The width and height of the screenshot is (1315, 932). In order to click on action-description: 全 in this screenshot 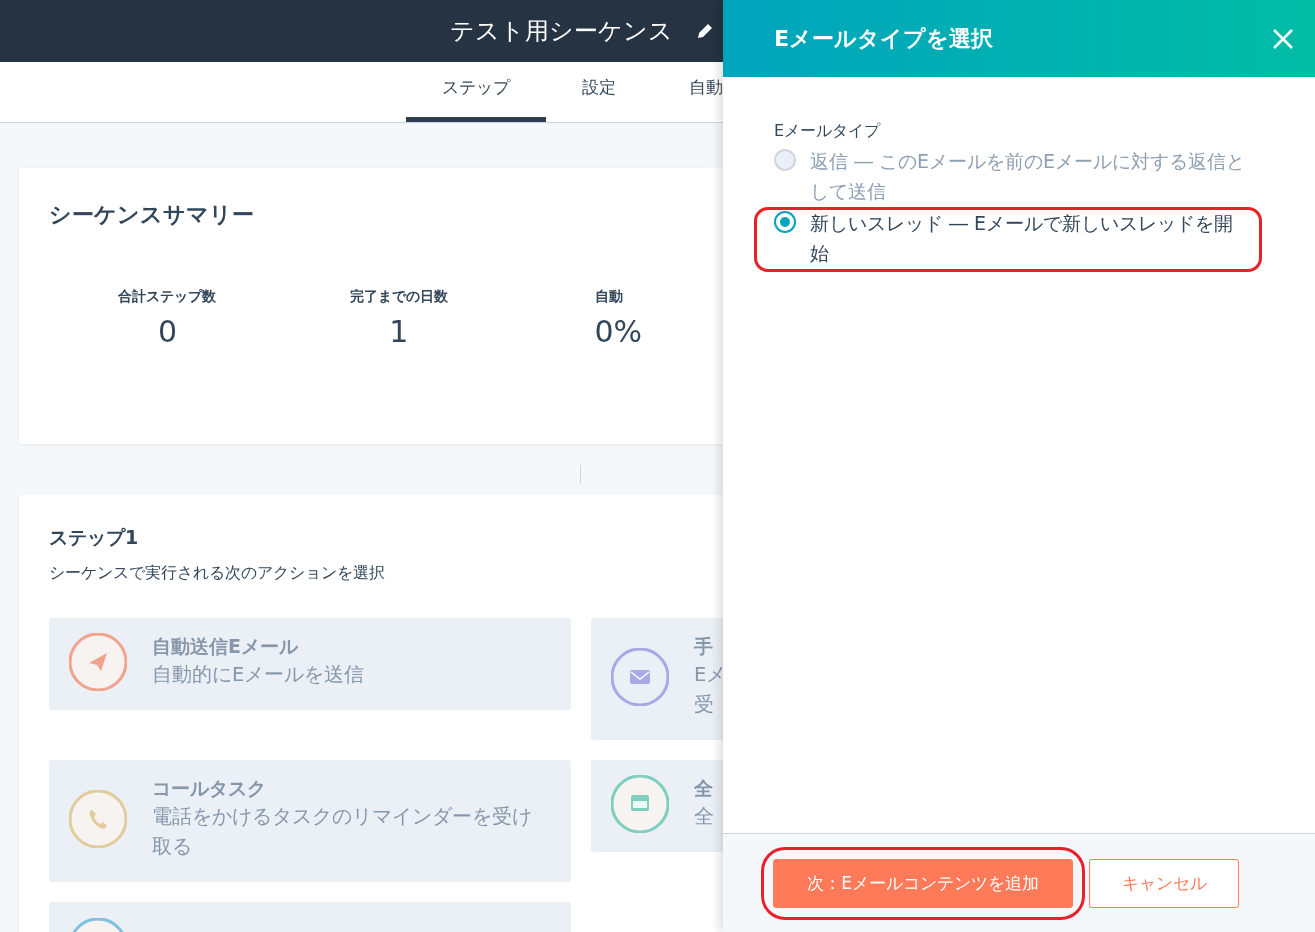, I will do `click(704, 817)`.